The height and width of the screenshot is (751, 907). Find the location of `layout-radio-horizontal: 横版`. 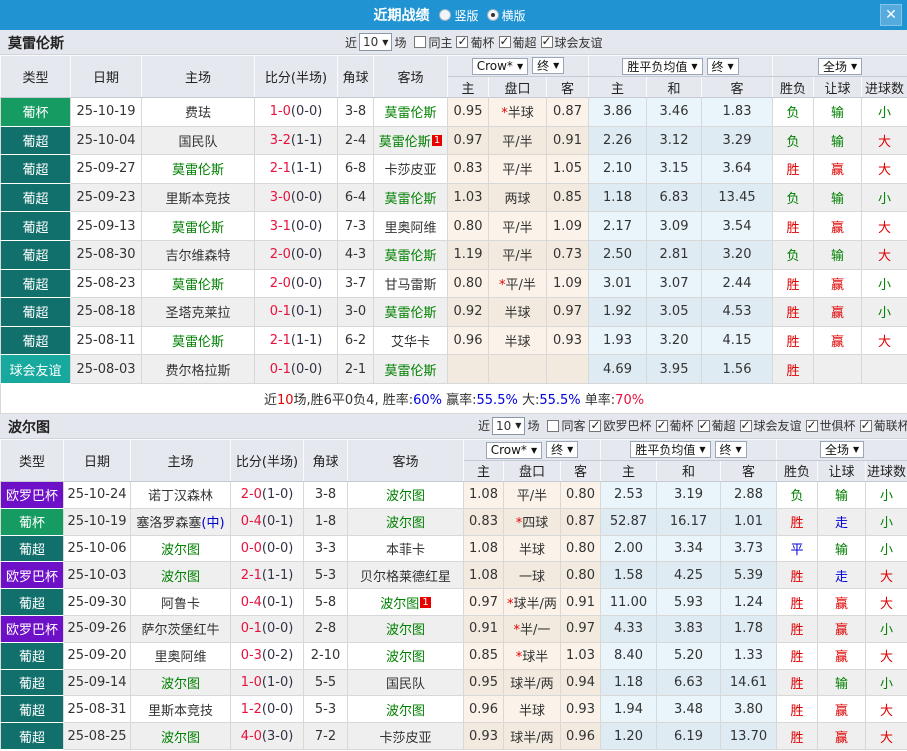

layout-radio-horizontal: 横版 is located at coordinates (506, 15).